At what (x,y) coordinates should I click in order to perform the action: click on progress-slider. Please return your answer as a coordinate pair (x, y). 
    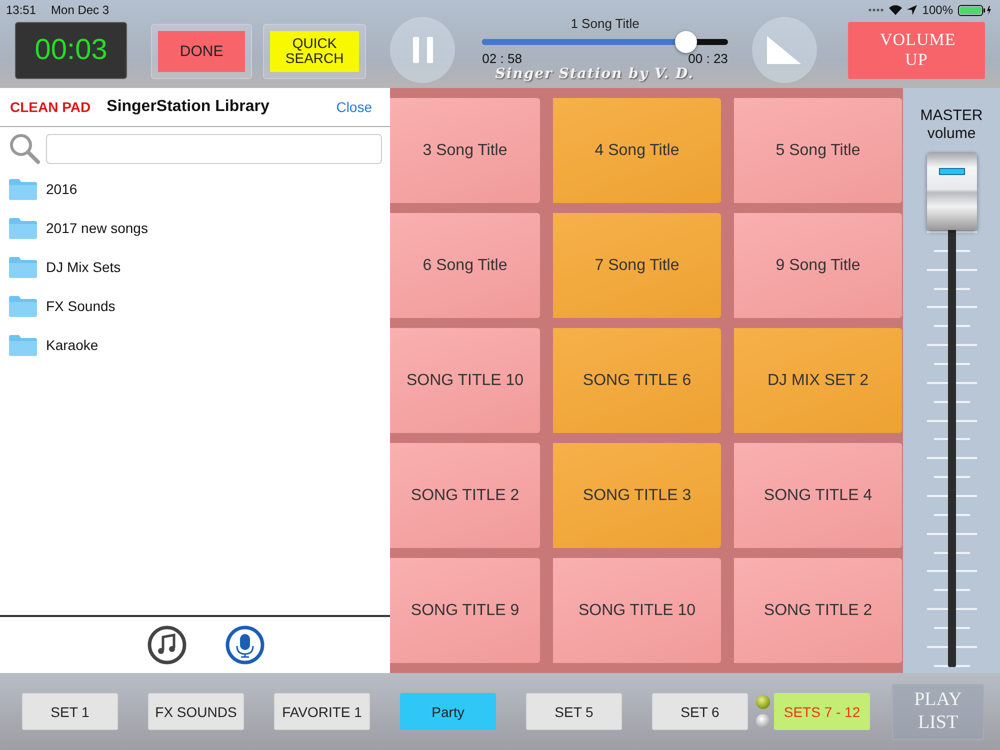
    Looking at the image, I should click on (605, 42).